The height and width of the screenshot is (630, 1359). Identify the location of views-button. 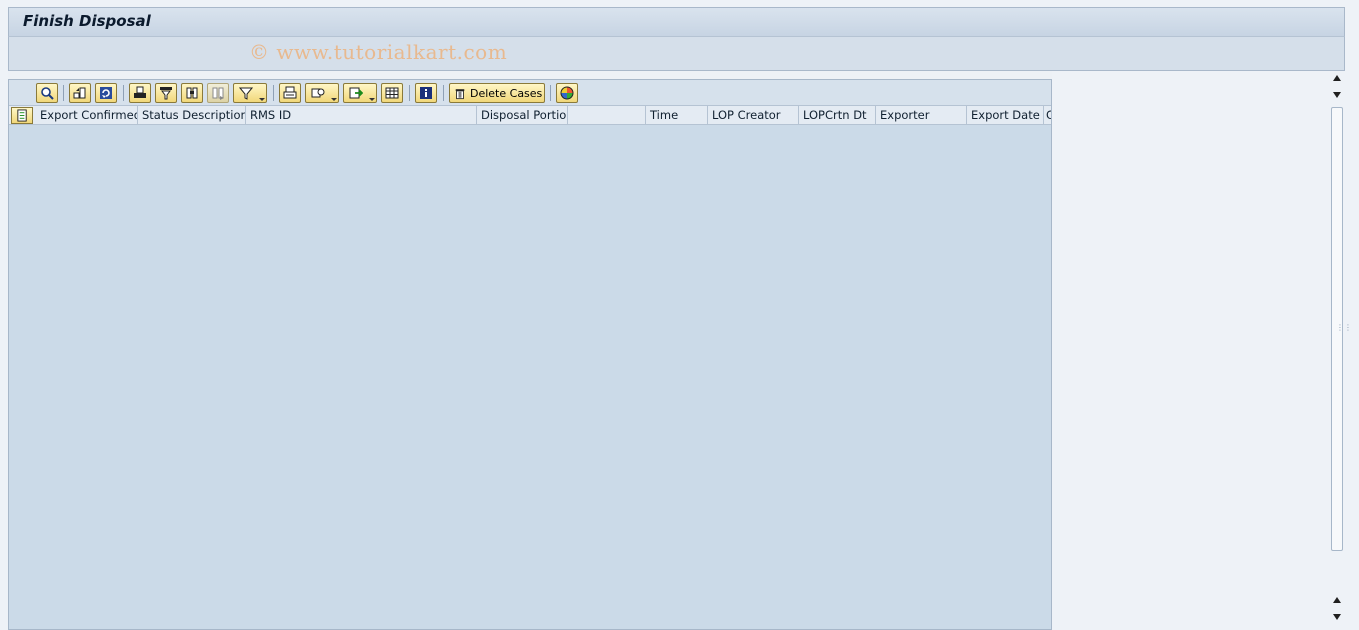
(322, 93).